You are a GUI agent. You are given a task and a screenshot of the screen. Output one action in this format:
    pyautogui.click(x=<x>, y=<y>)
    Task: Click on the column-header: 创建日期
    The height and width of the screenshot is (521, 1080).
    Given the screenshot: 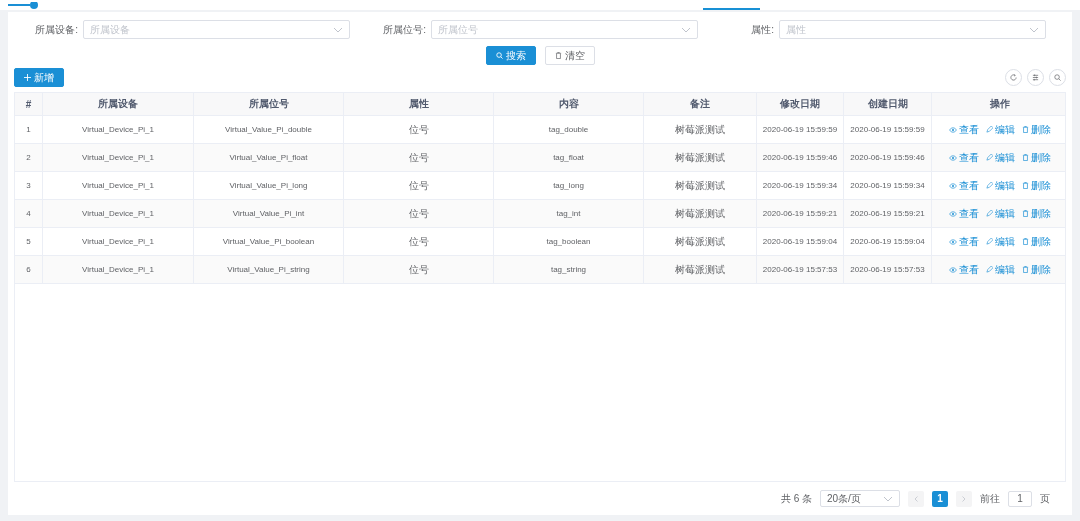 What is the action you would take?
    pyautogui.click(x=888, y=104)
    